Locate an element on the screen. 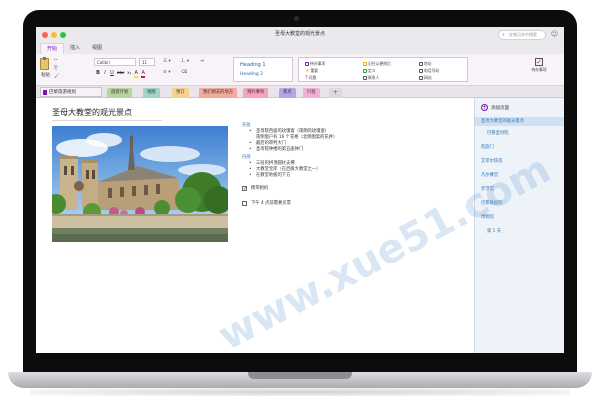 This screenshot has width=600, height=408. laptop-shadow is located at coordinates (300, 392).